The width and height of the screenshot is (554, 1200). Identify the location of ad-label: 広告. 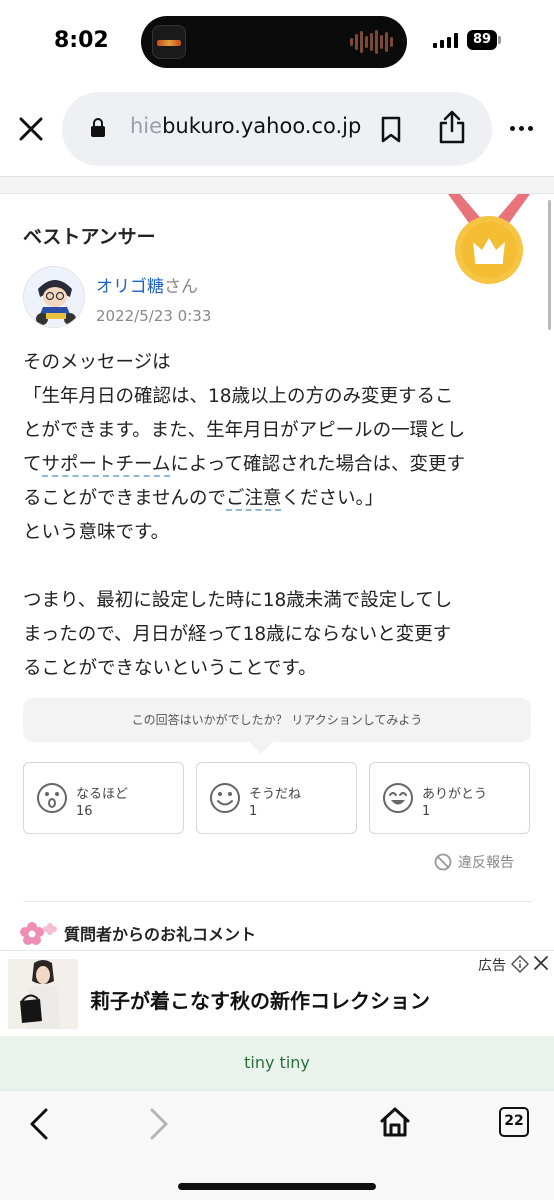
(492, 966).